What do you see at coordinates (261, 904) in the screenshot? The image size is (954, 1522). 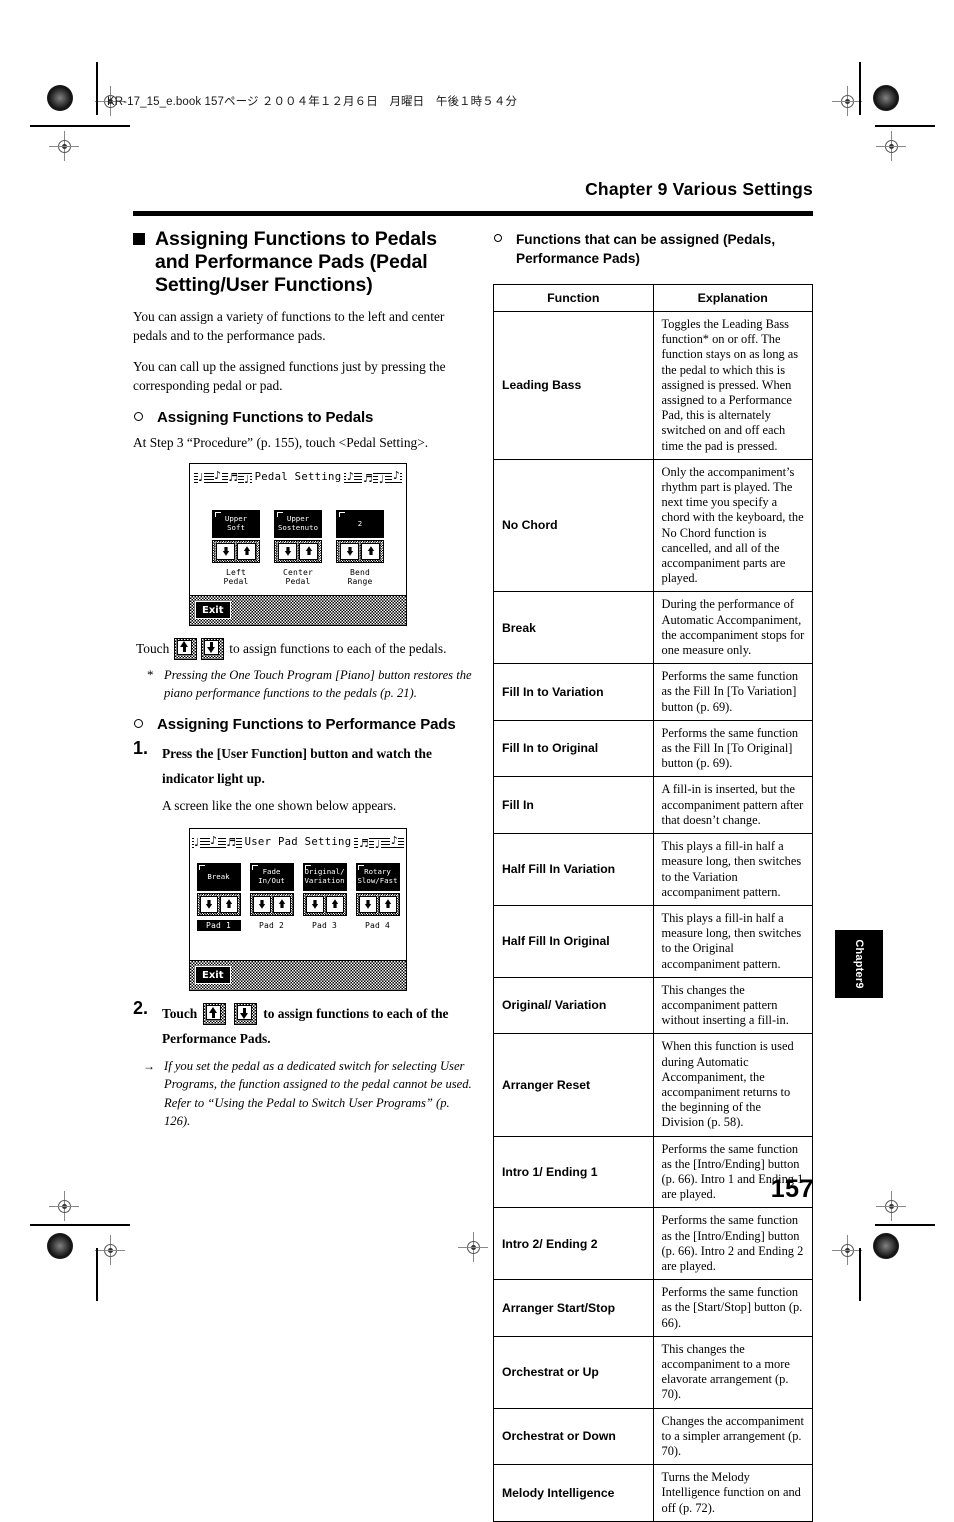 I see `user-pad-2-down-button` at bounding box center [261, 904].